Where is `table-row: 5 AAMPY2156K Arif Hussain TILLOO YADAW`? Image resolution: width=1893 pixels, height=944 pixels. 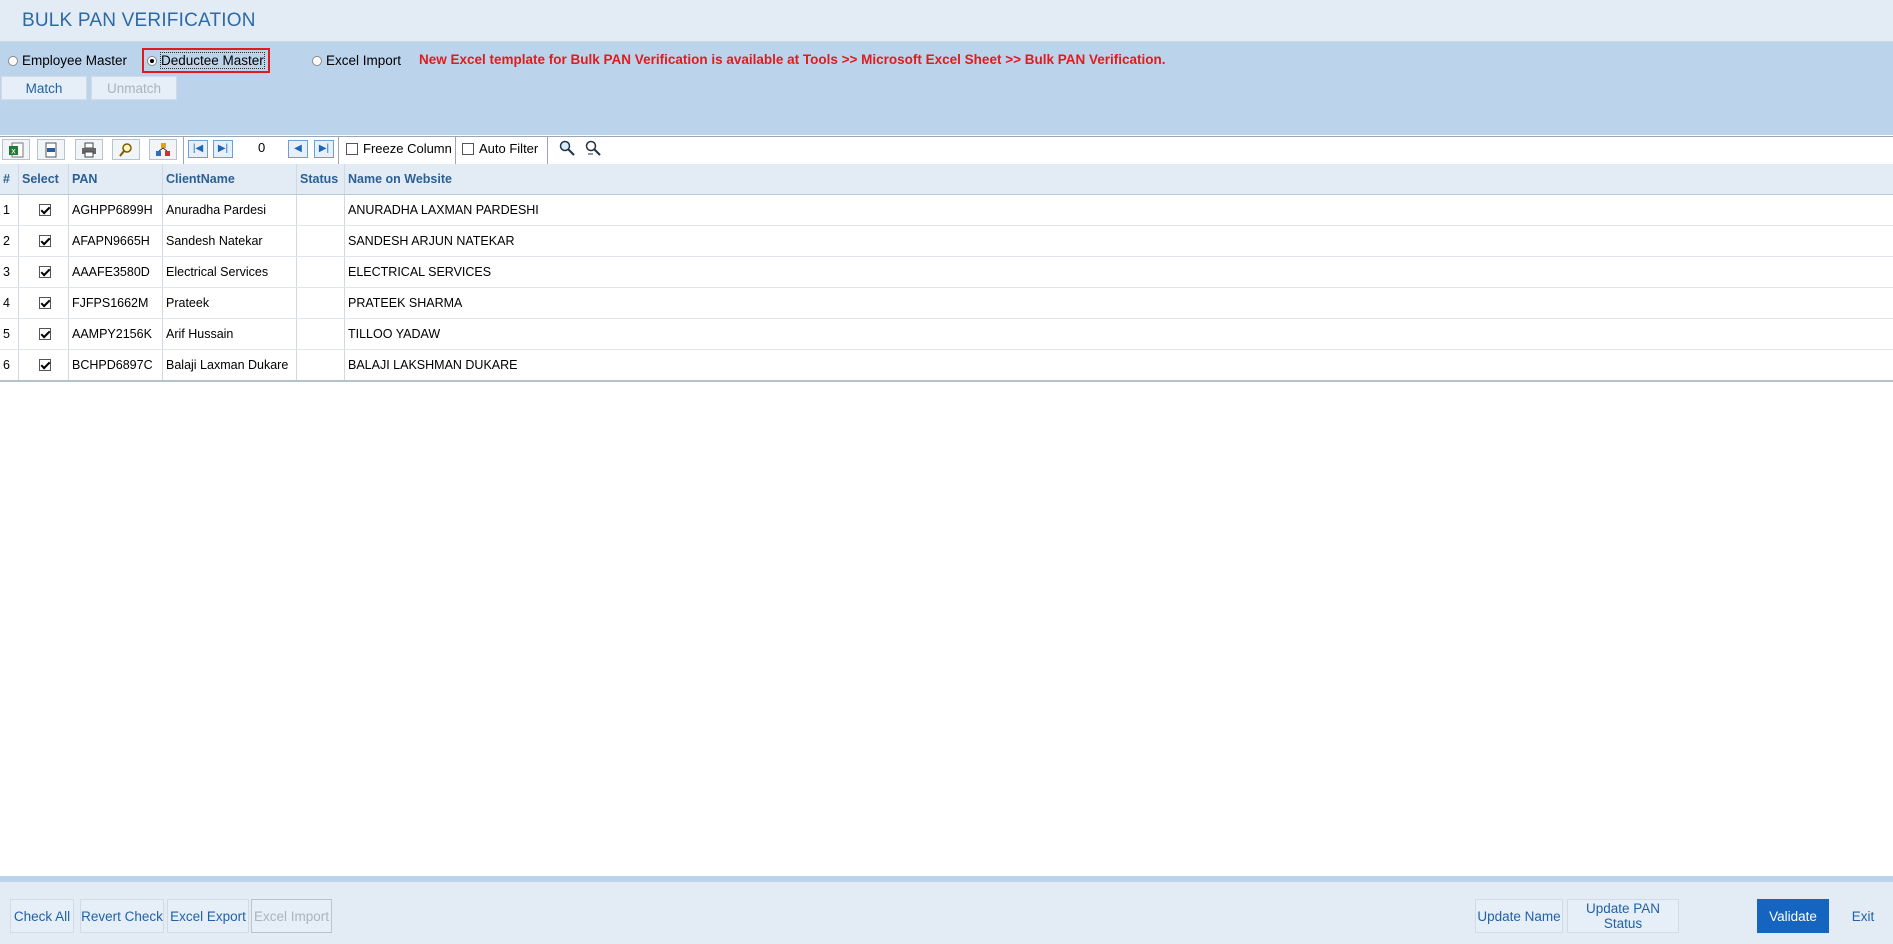
table-row: 5 AAMPY2156K Arif Hussain TILLOO YADAW is located at coordinates (946, 334).